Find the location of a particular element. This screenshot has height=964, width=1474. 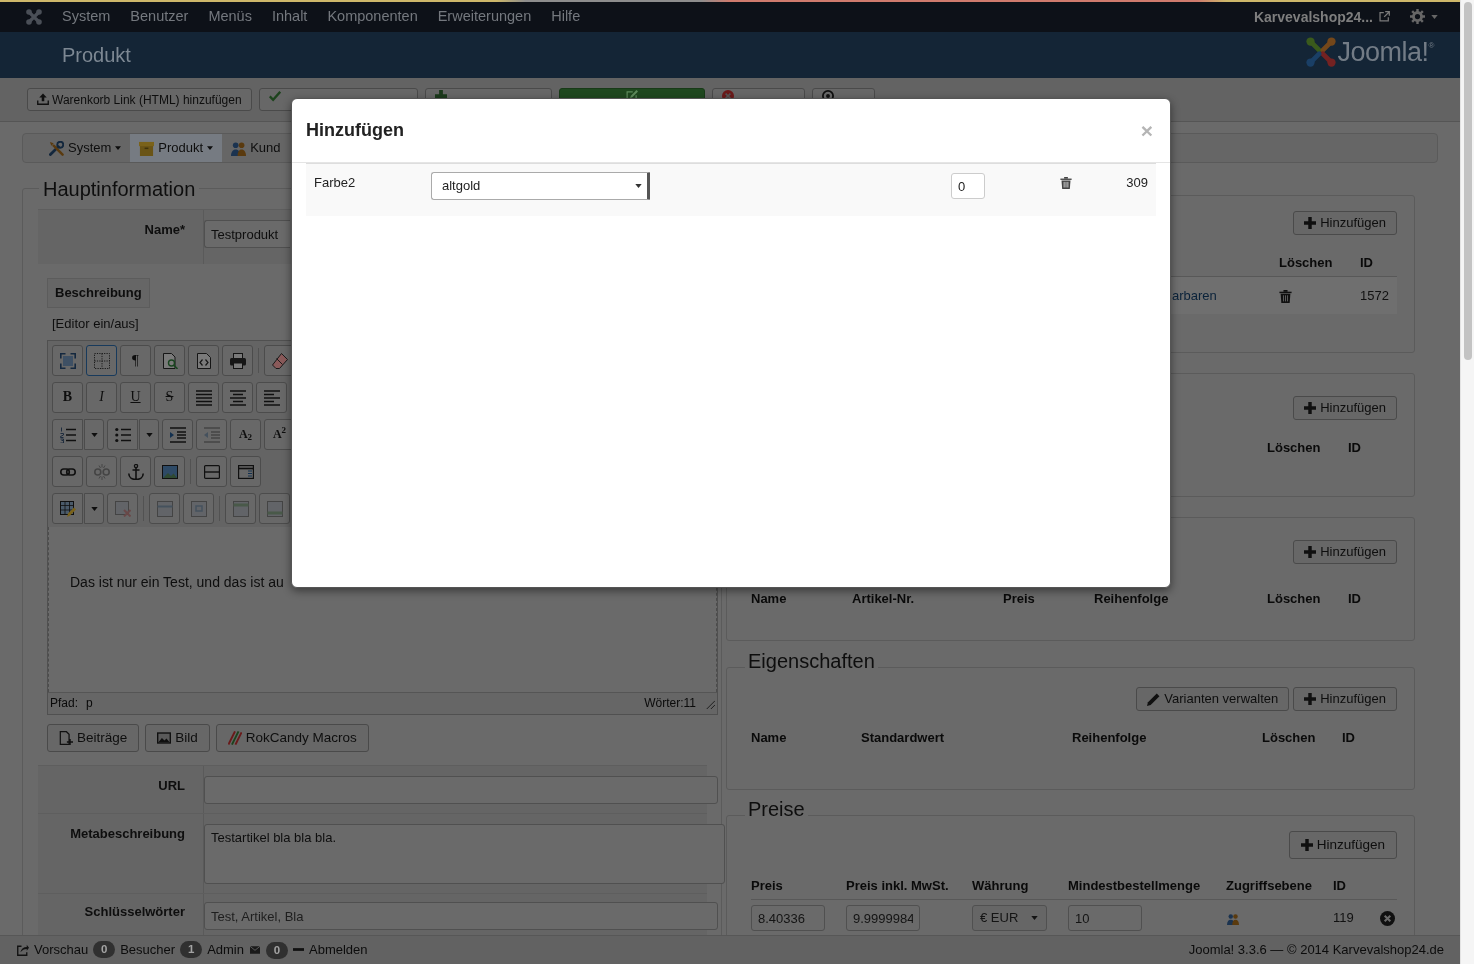

insert-row-before-icon is located at coordinates (240, 508).